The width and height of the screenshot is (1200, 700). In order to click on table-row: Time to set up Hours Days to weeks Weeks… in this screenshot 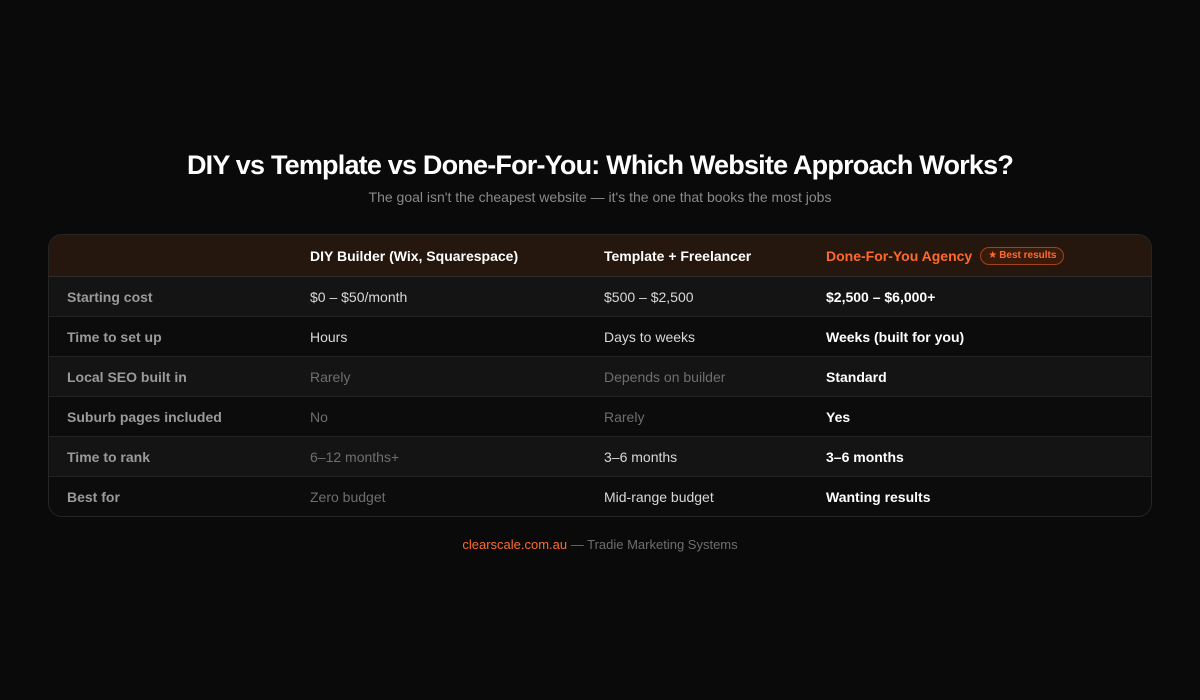, I will do `click(600, 337)`.